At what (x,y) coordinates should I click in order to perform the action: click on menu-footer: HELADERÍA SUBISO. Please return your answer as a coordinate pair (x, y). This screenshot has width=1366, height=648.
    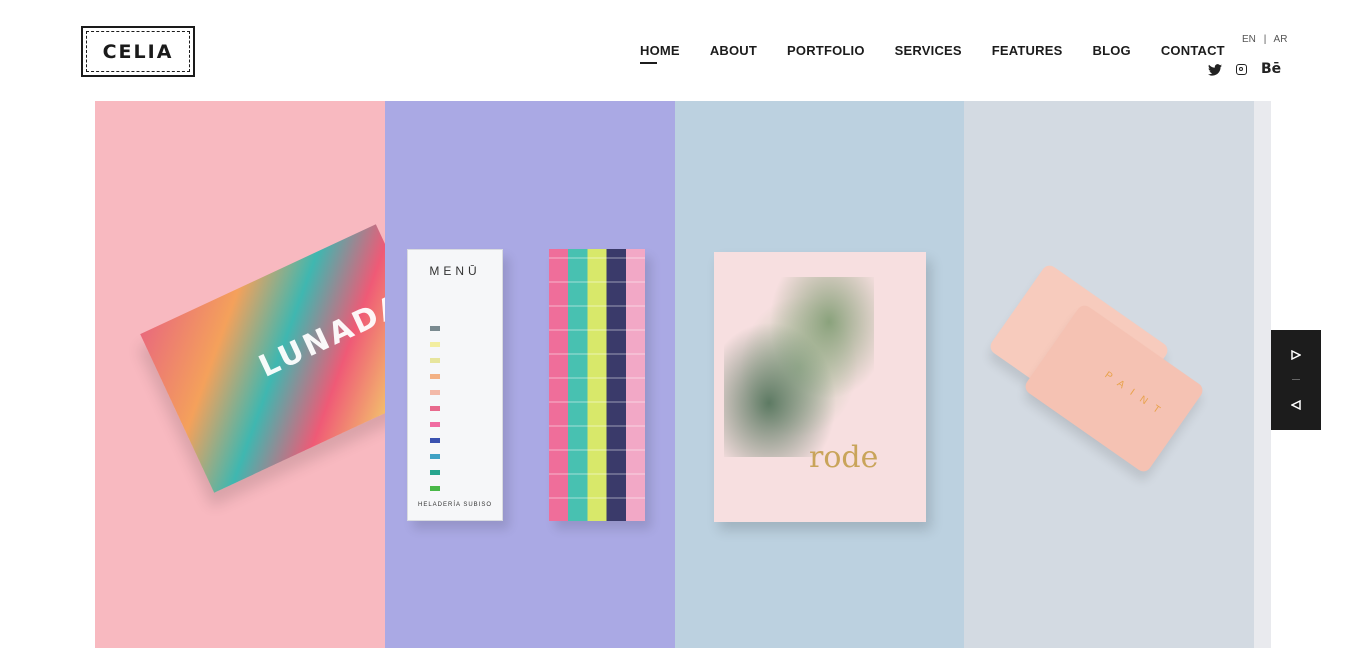
    Looking at the image, I should click on (455, 505).